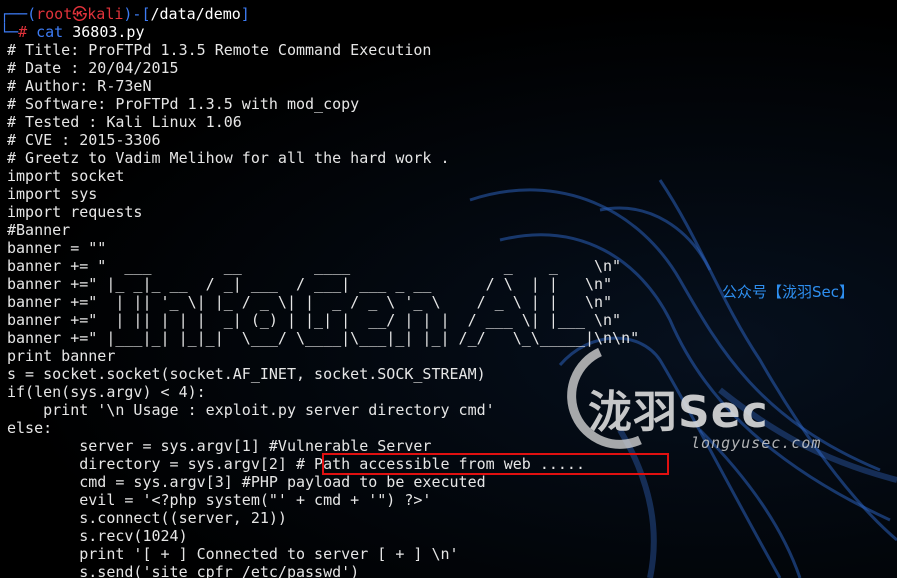 The width and height of the screenshot is (897, 578). What do you see at coordinates (104, 32) in the screenshot?
I see `command-argument: 36803.py` at bounding box center [104, 32].